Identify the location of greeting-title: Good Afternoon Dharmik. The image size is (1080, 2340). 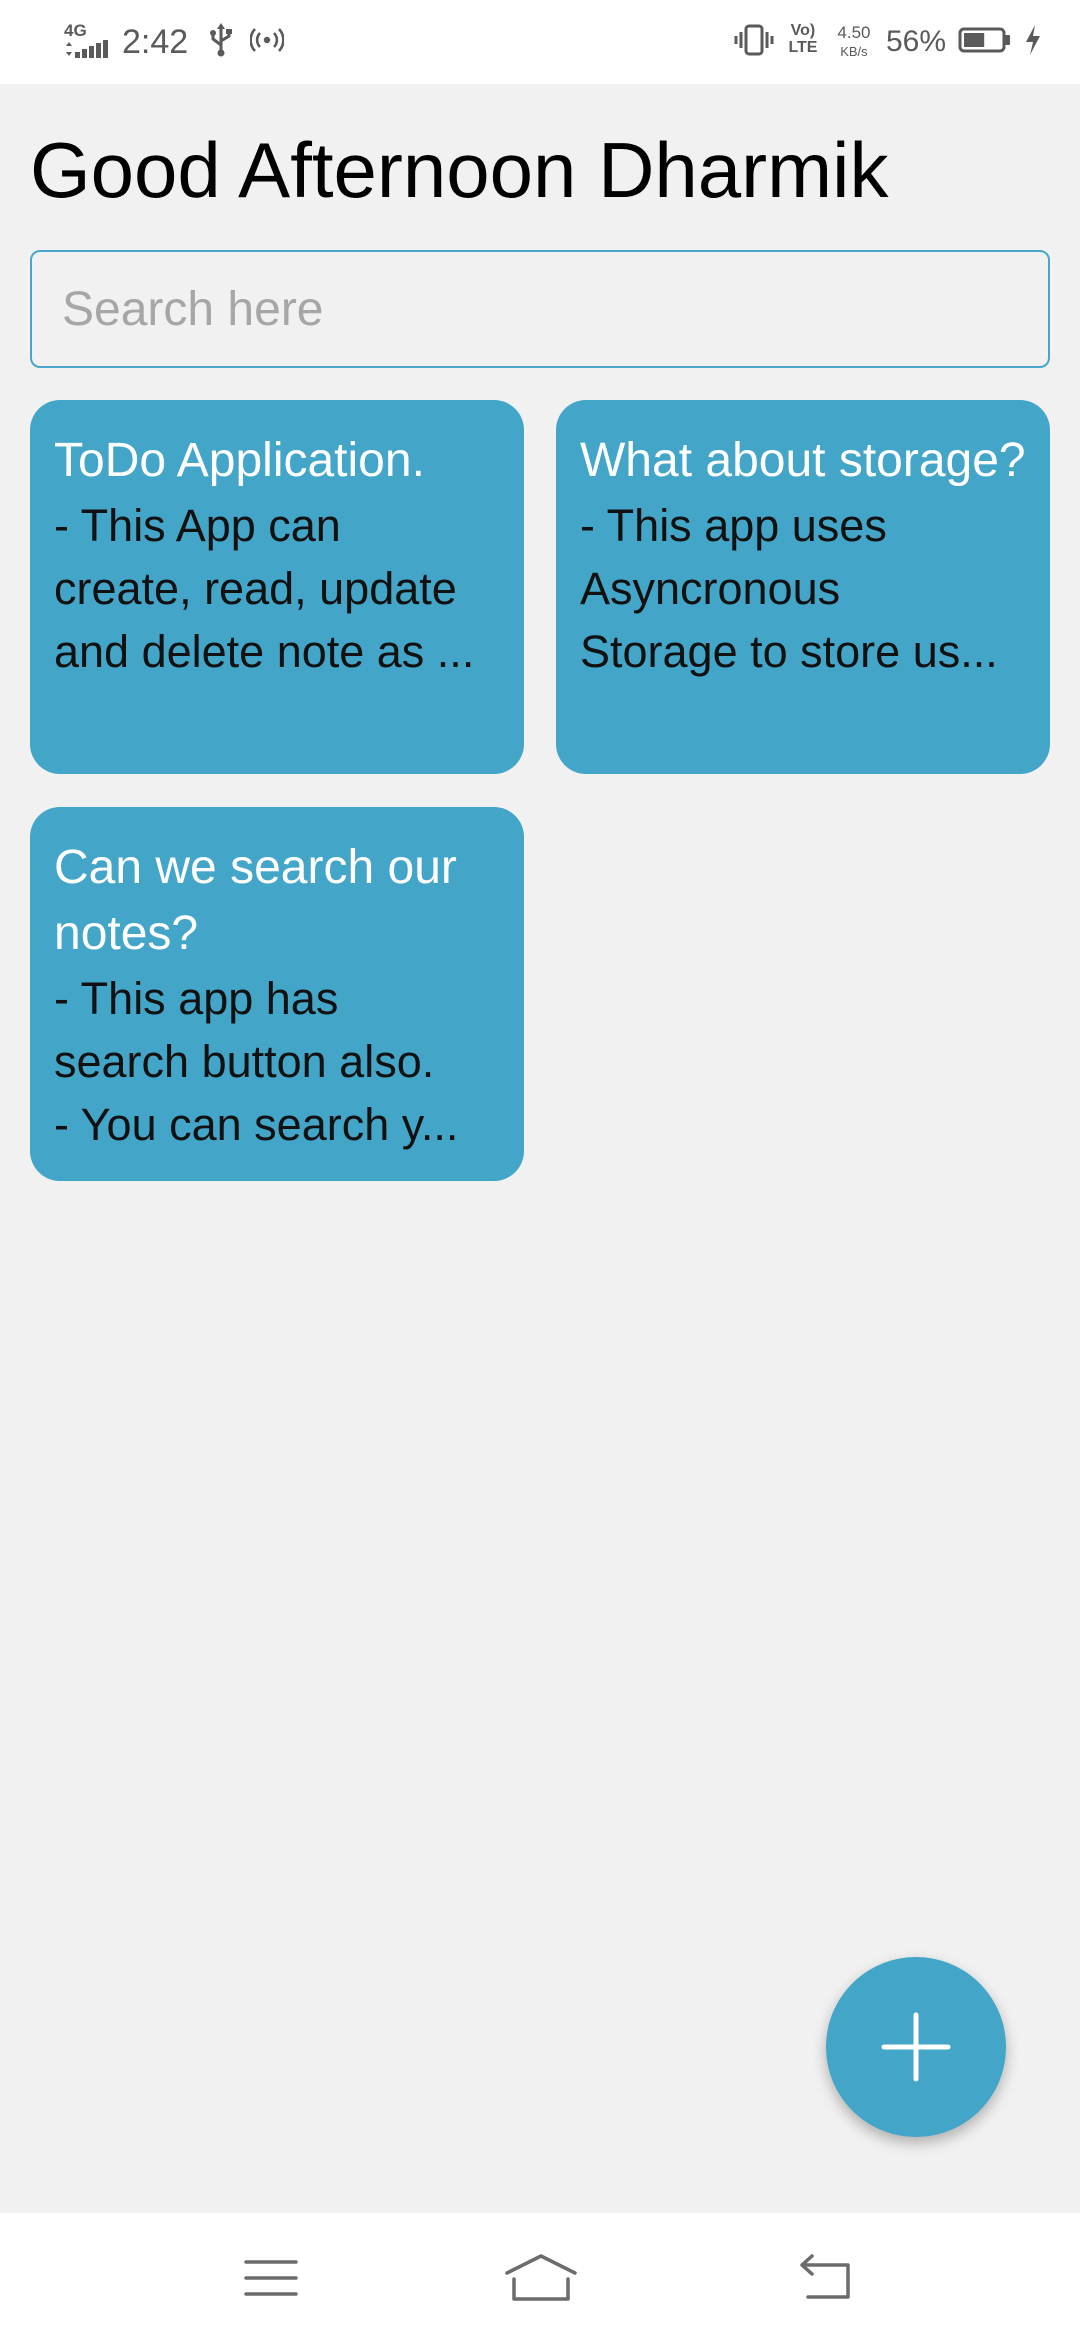
(459, 170).